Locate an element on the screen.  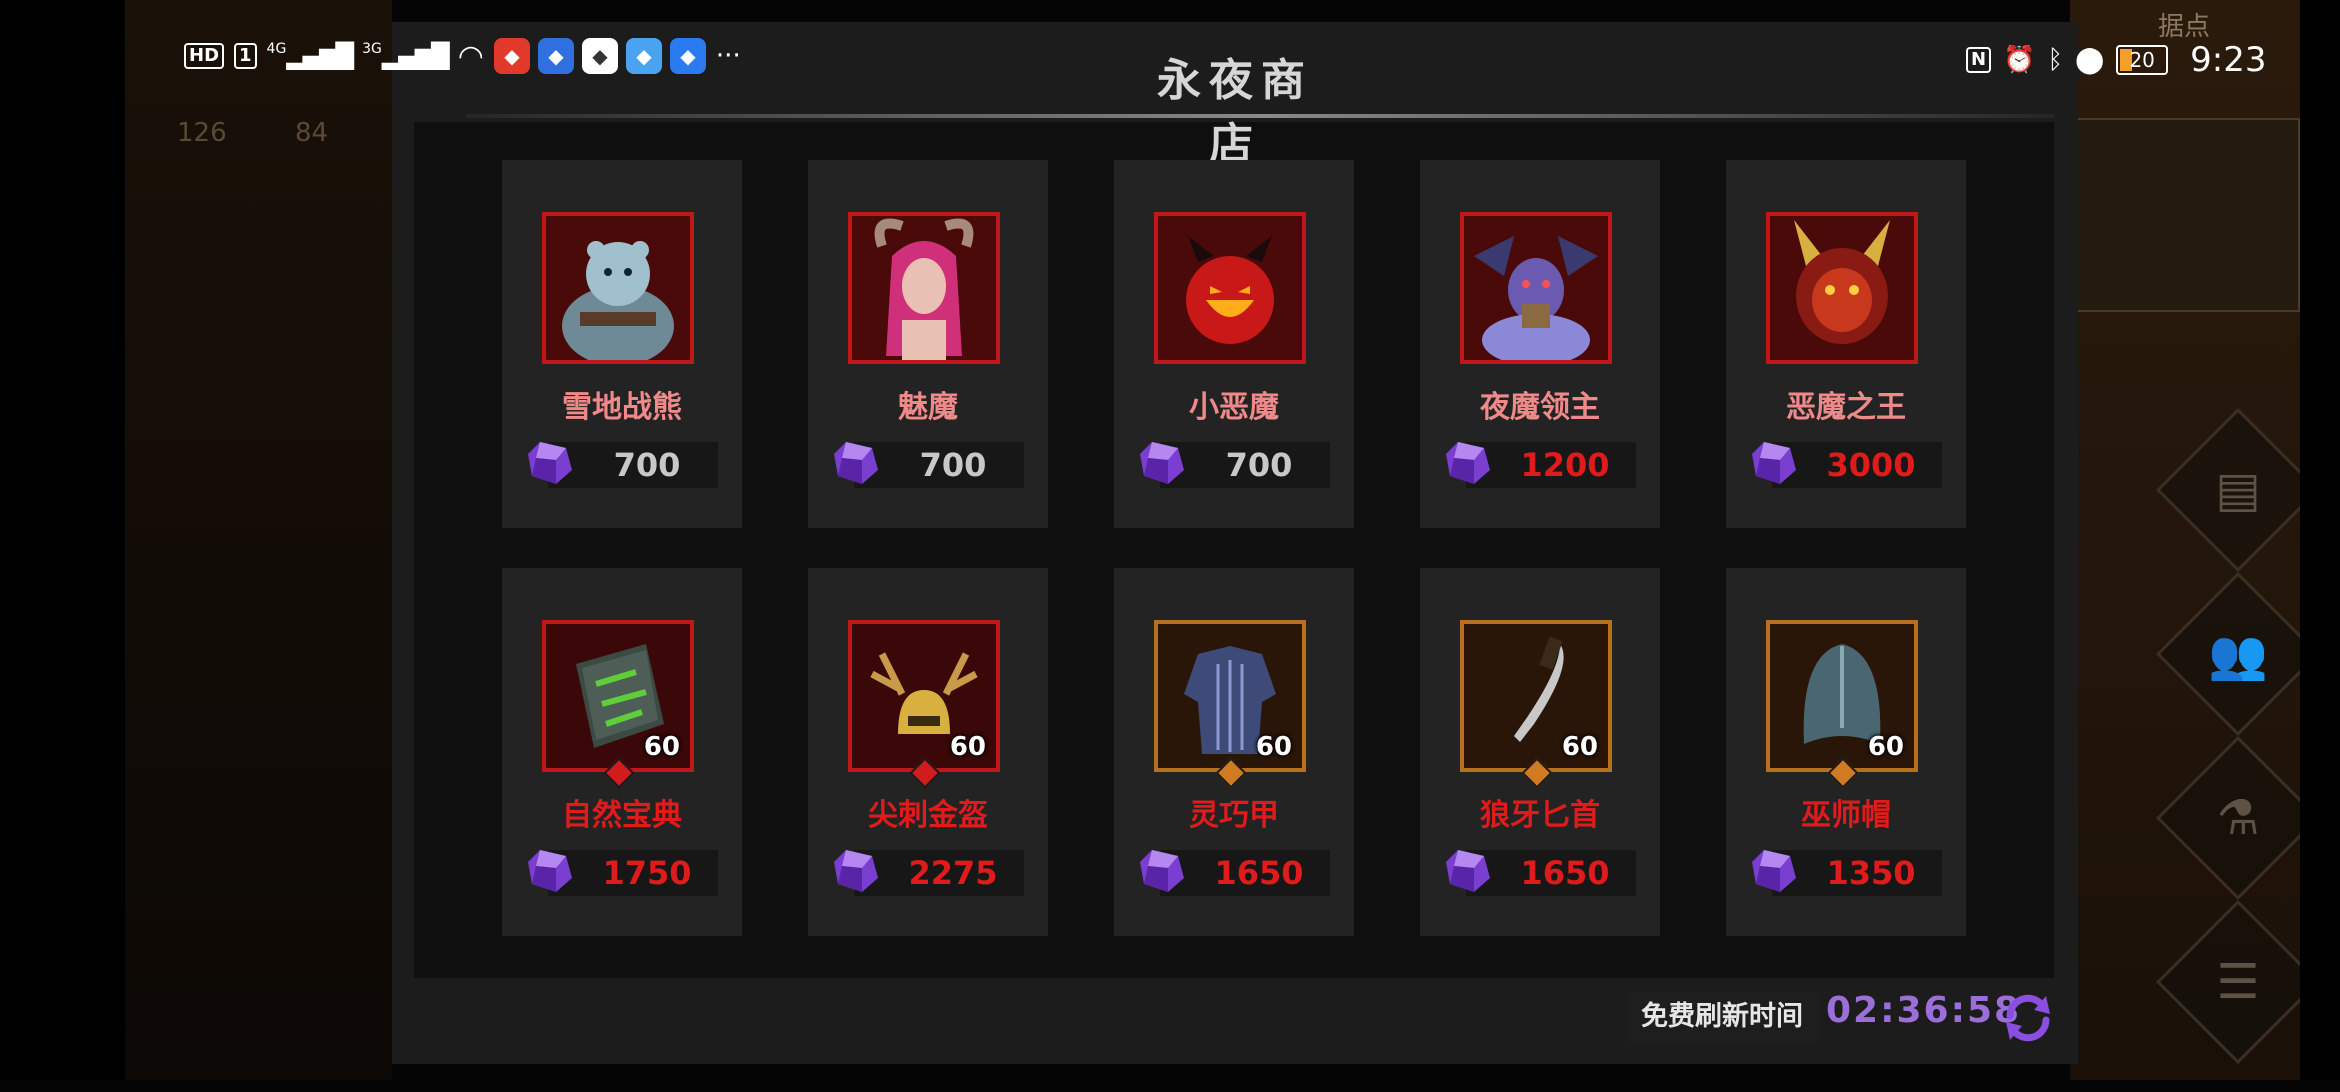
wizard-hat-icon: 60 is located at coordinates (1842, 696).